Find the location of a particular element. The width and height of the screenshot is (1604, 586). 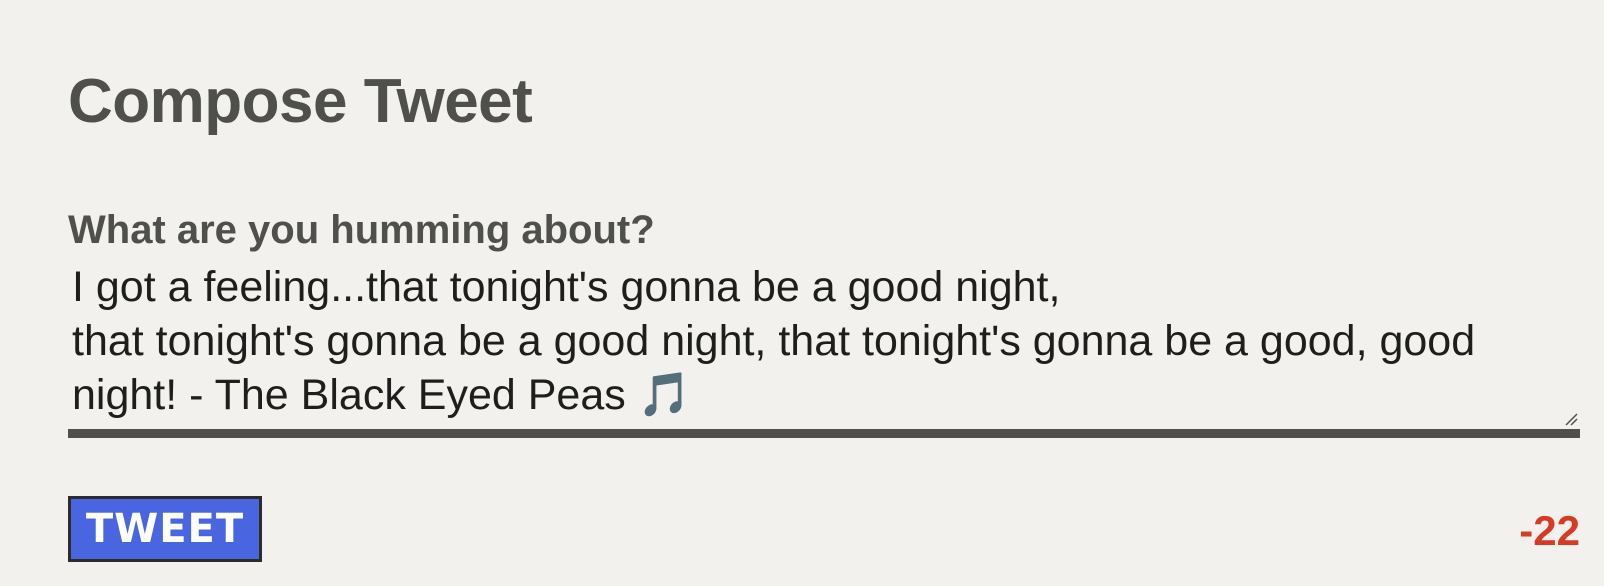

resize-grip-icon is located at coordinates (1571, 419).